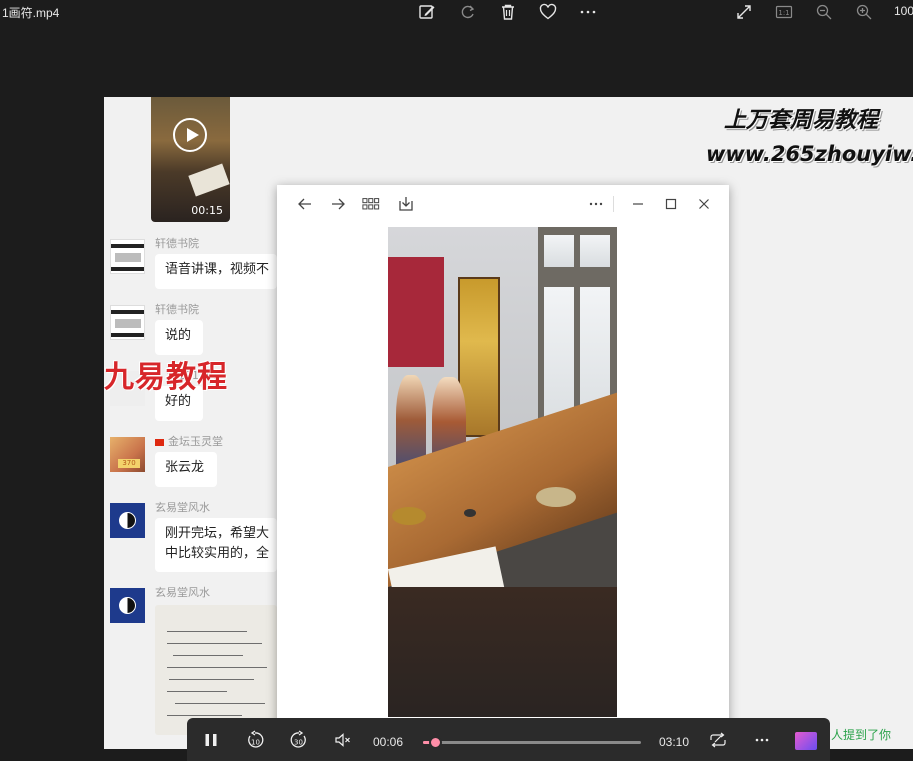  I want to click on svg-text: 1:1, so click(783, 13).